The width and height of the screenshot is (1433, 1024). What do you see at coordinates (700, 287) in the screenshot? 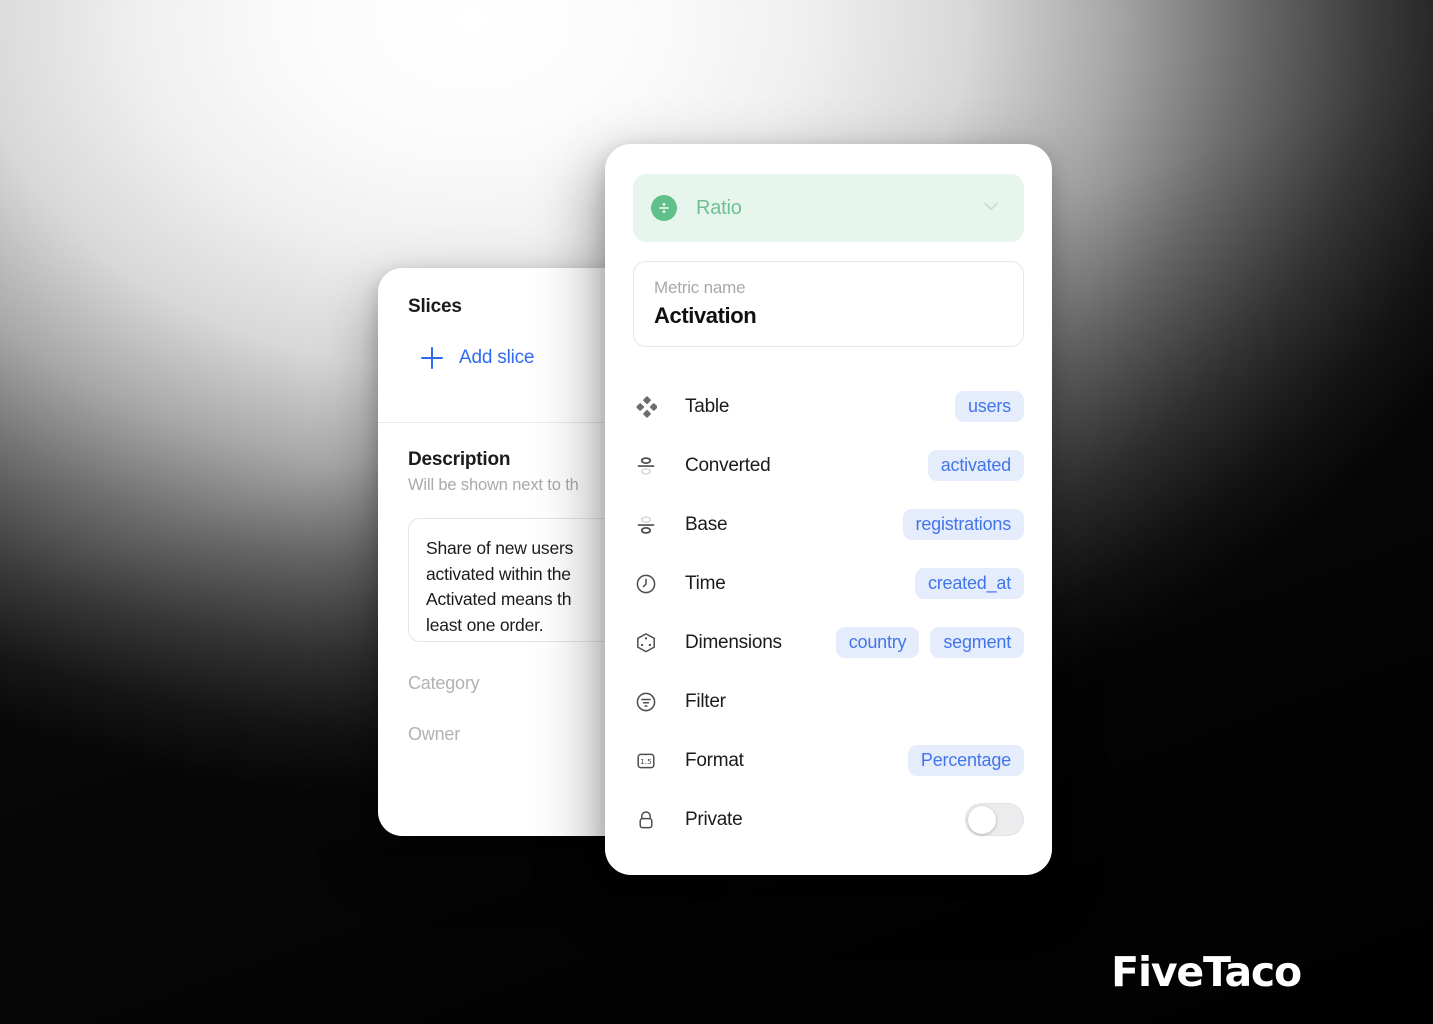
I see `metric-name-placeholder: Metric name` at bounding box center [700, 287].